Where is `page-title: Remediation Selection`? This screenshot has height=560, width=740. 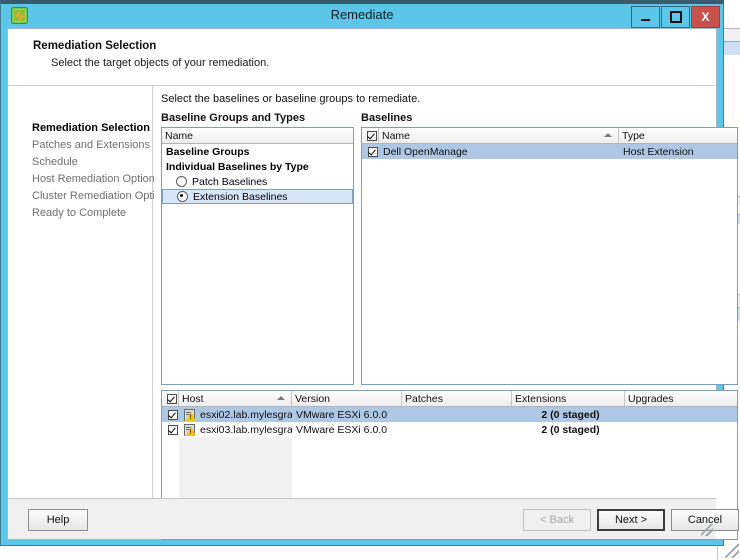
page-title: Remediation Selection is located at coordinates (95, 46).